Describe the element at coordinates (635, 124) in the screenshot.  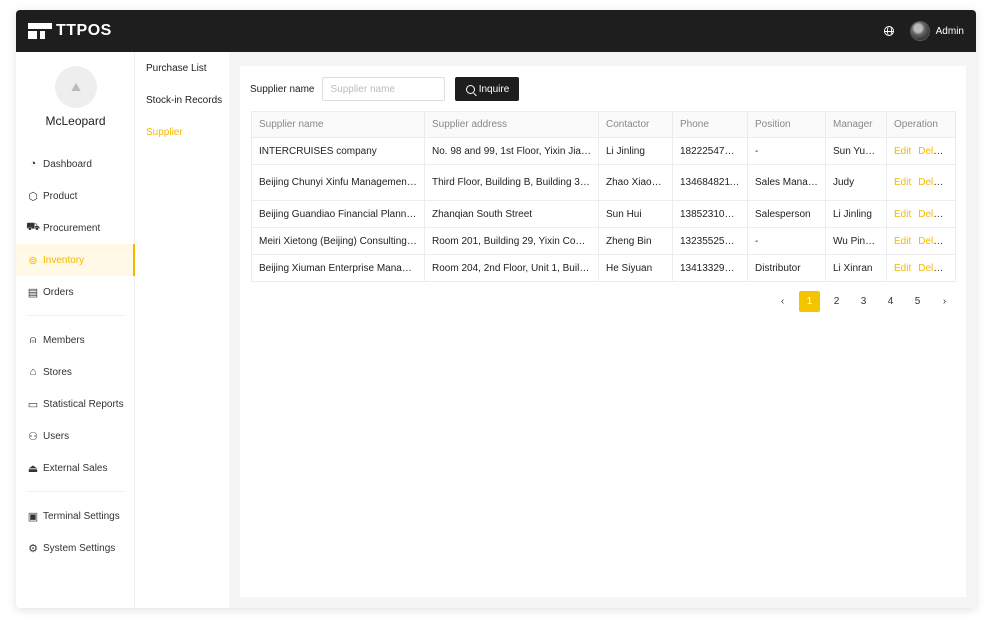
I see `column-header-contactor: Contactor` at that location.